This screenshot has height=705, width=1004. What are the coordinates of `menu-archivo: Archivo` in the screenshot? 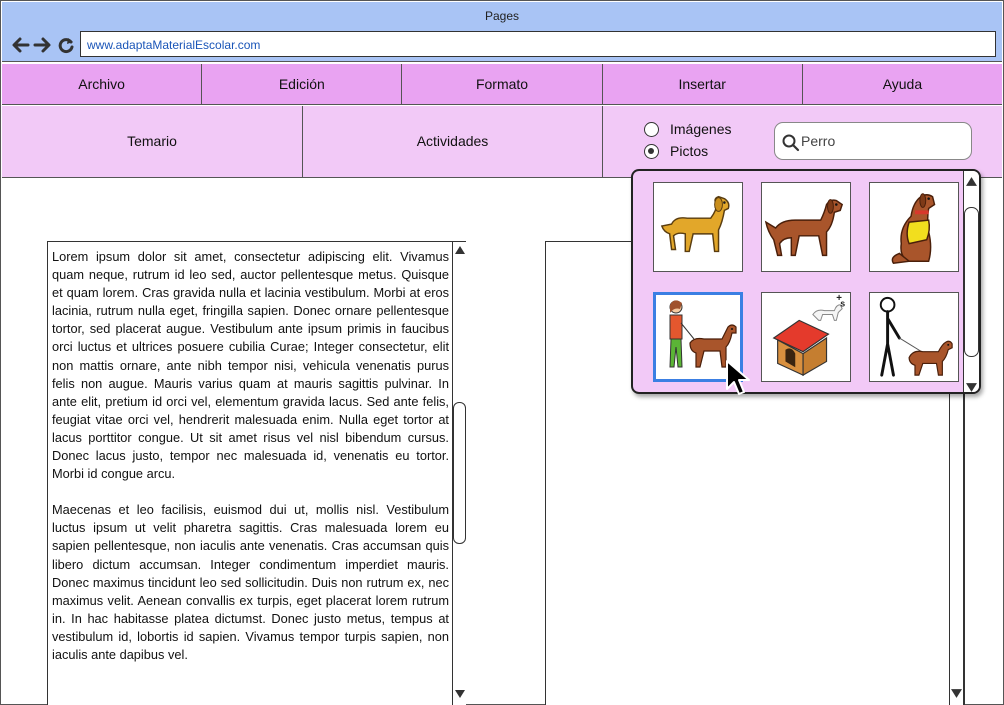 It's located at (102, 84).